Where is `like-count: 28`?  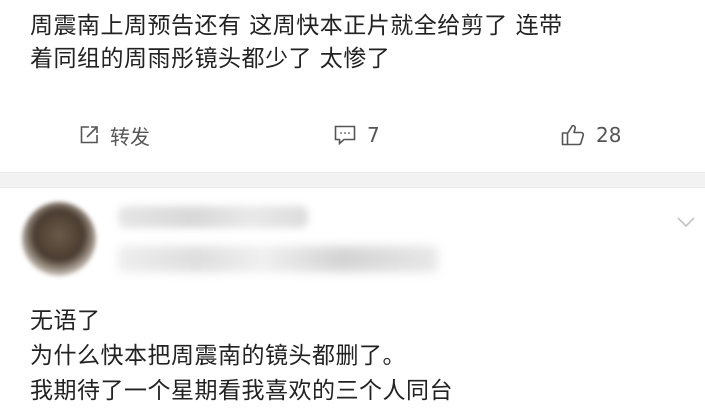 like-count: 28 is located at coordinates (609, 135).